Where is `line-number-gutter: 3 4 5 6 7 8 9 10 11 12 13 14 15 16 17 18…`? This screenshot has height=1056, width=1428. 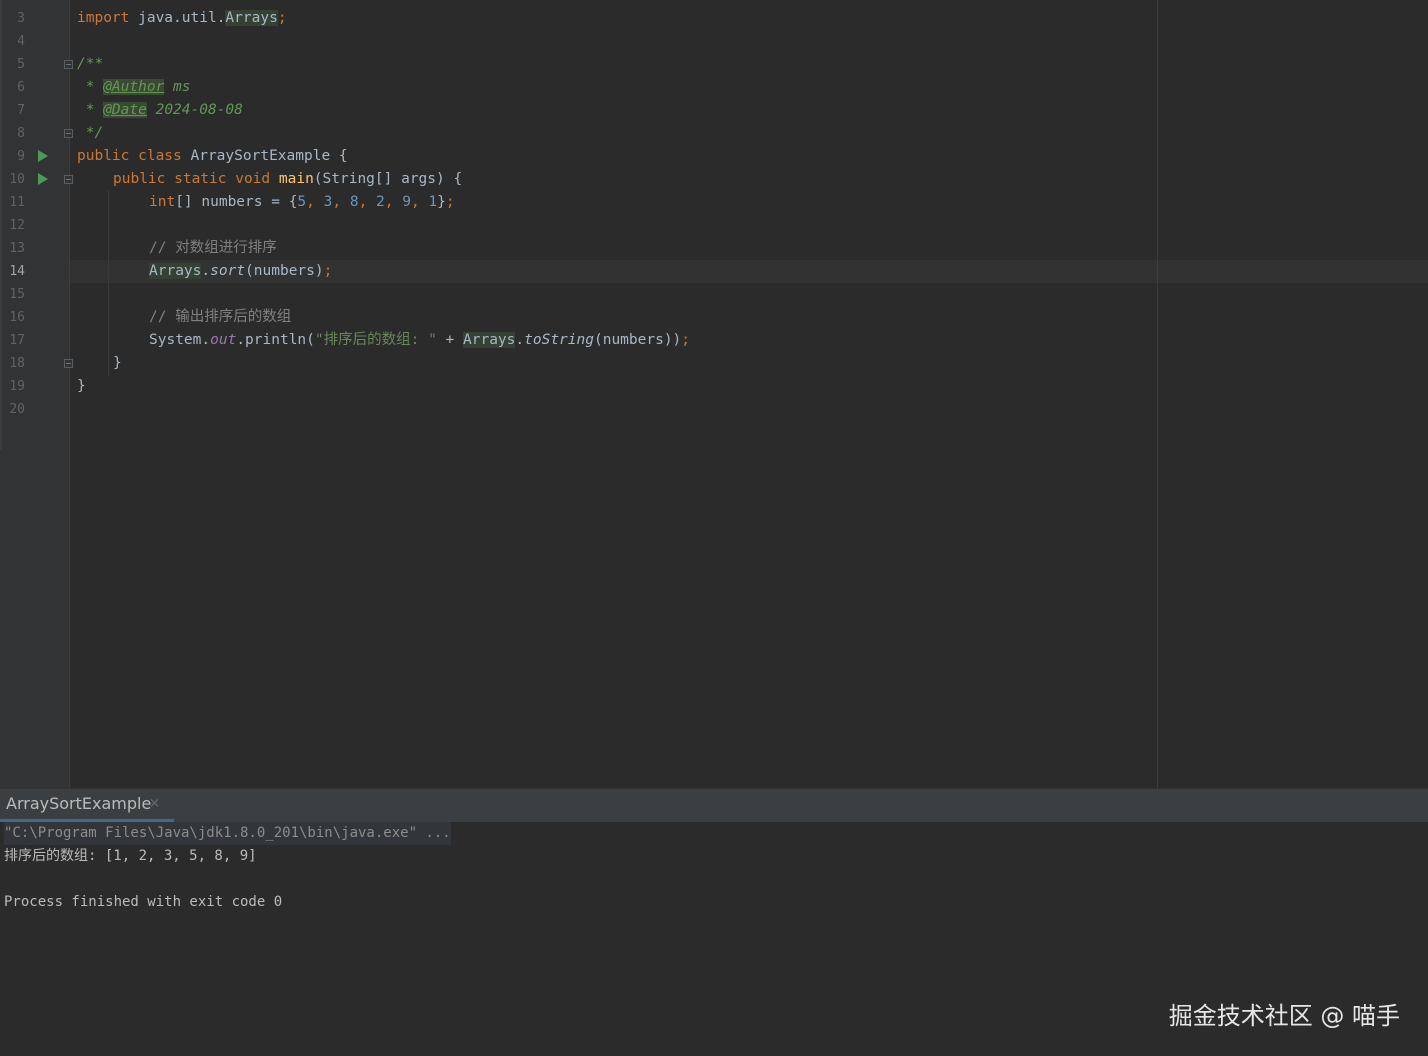
line-number-gutter: 3 4 5 6 7 8 9 10 11 12 13 14 15 16 17 18… is located at coordinates (36, 394).